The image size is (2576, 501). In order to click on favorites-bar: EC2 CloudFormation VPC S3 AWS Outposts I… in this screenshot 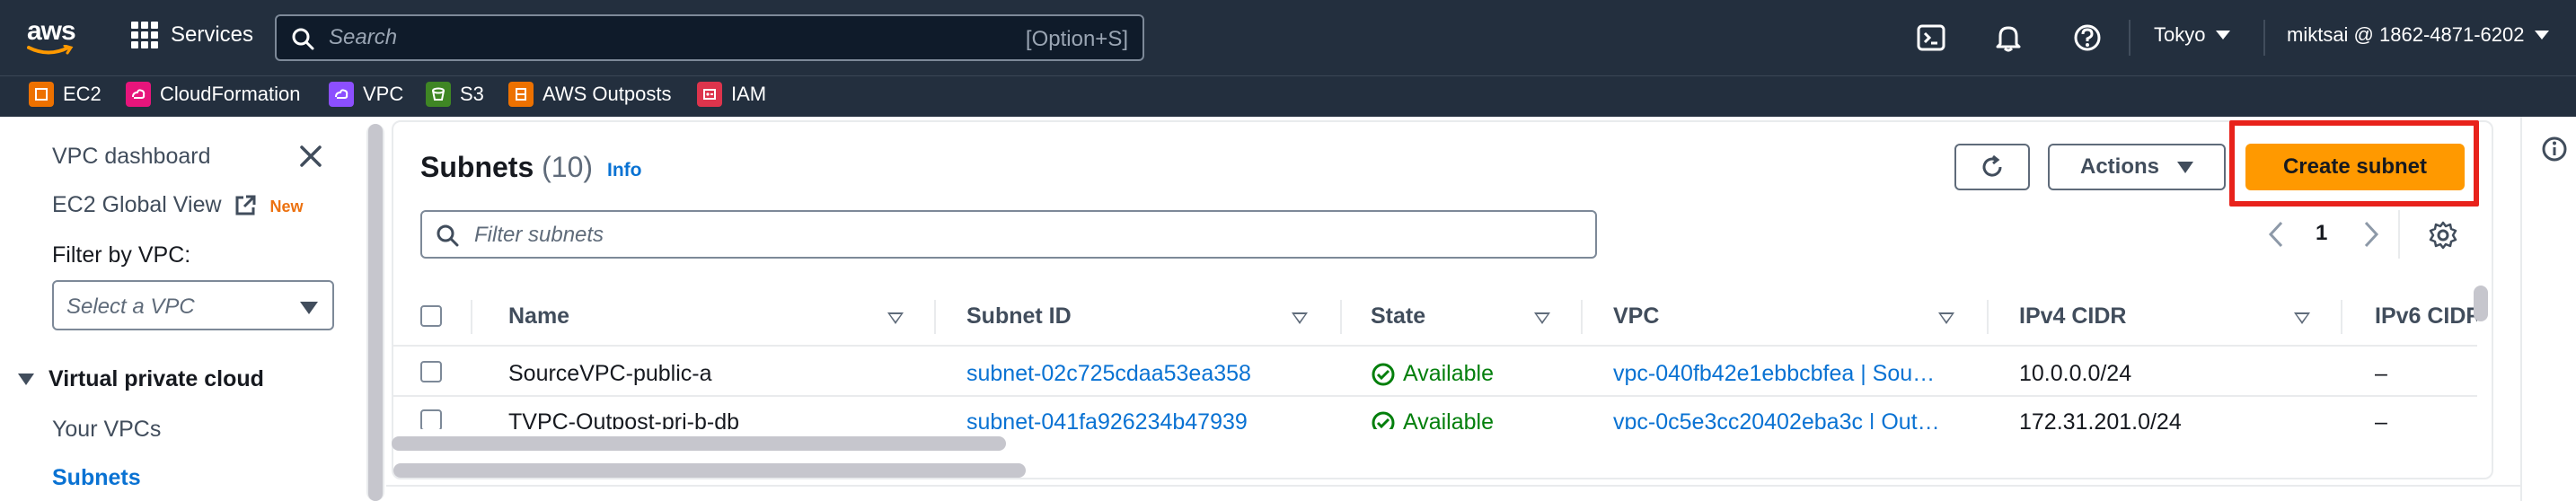, I will do `click(1288, 96)`.